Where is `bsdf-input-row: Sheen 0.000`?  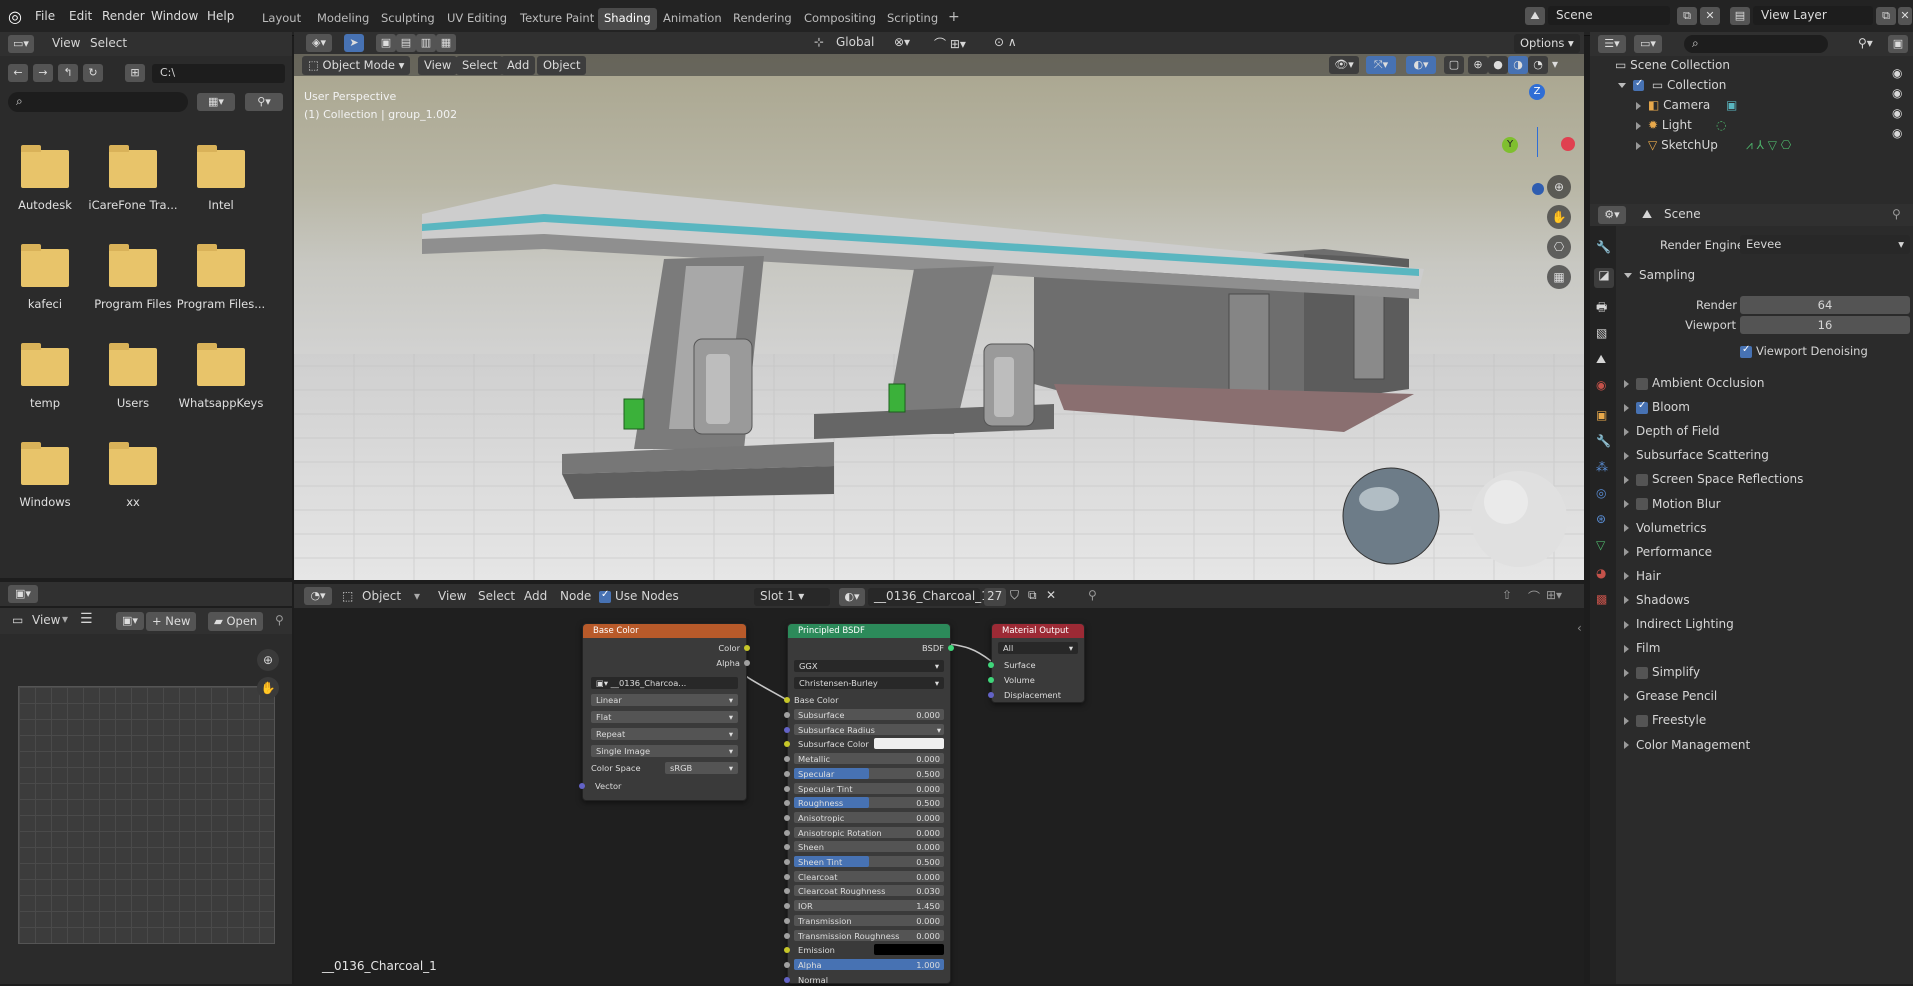 bsdf-input-row: Sheen 0.000 is located at coordinates (864, 847).